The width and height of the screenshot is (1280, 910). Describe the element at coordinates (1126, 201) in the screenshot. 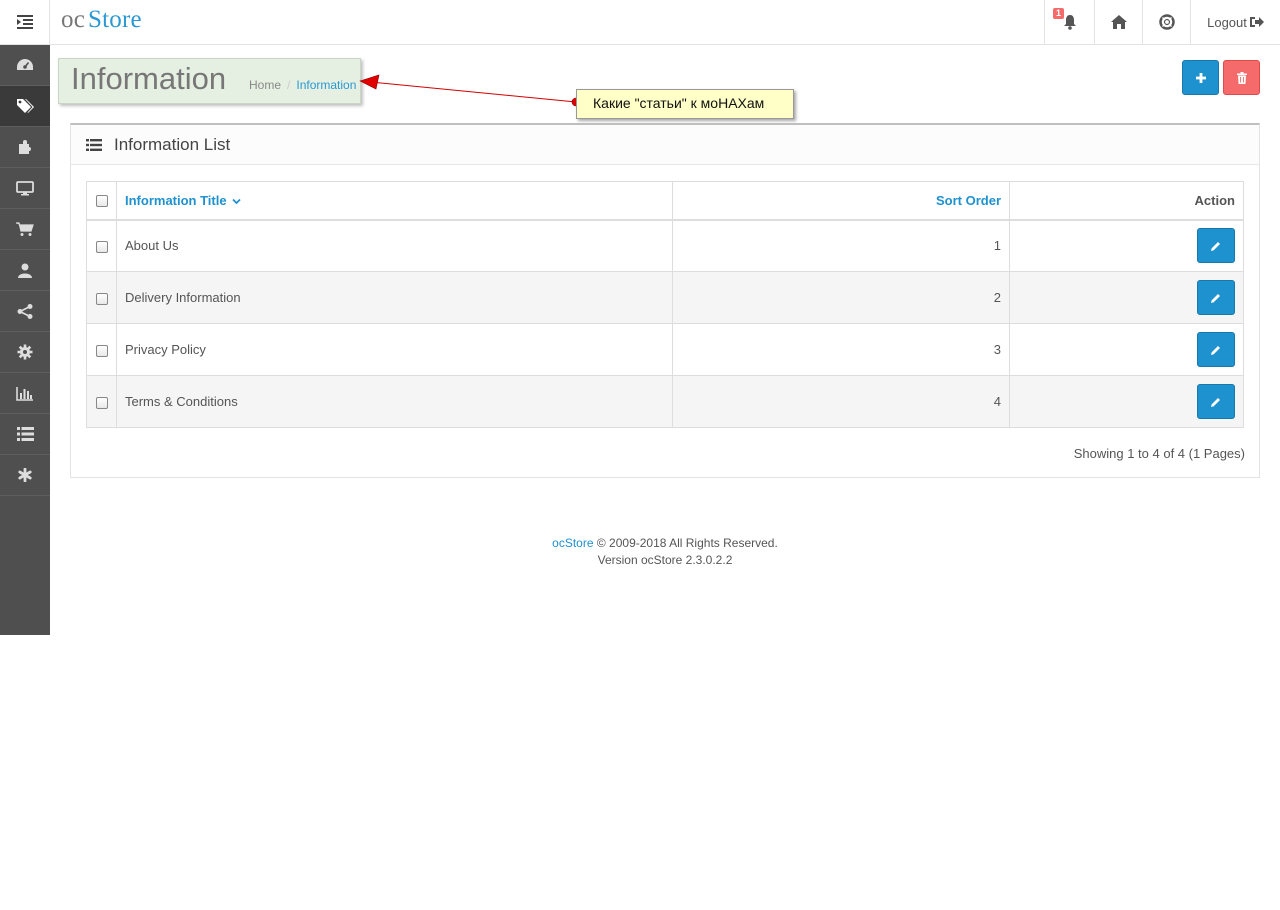

I see `header-action-cell: Action` at that location.